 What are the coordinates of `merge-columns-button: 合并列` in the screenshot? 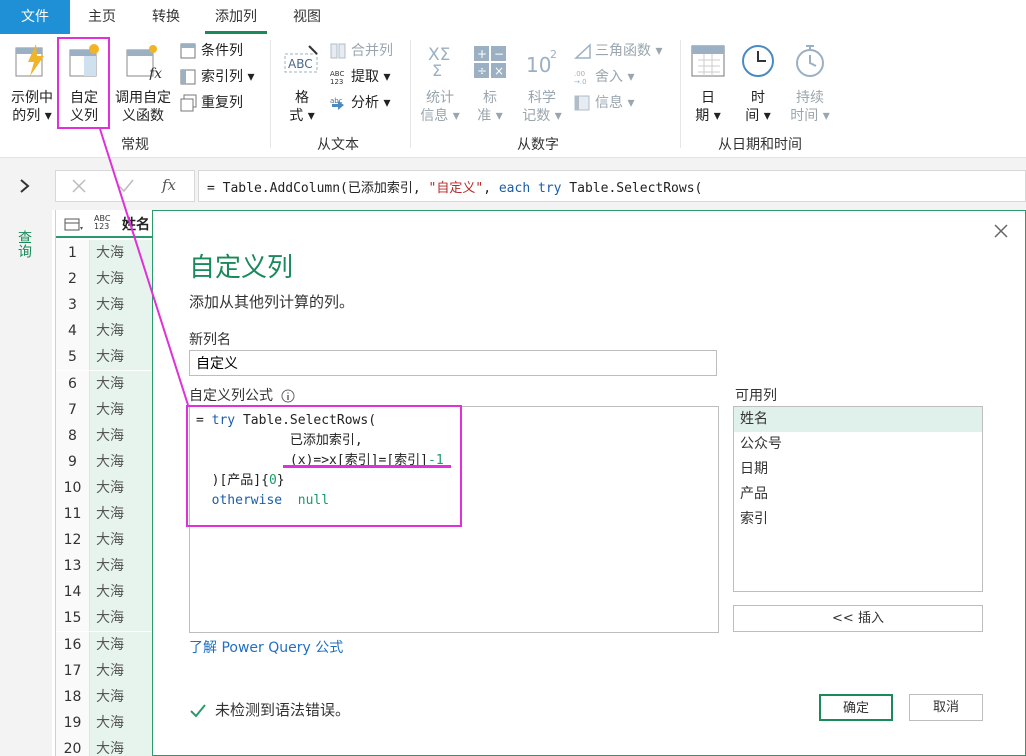 It's located at (361, 51).